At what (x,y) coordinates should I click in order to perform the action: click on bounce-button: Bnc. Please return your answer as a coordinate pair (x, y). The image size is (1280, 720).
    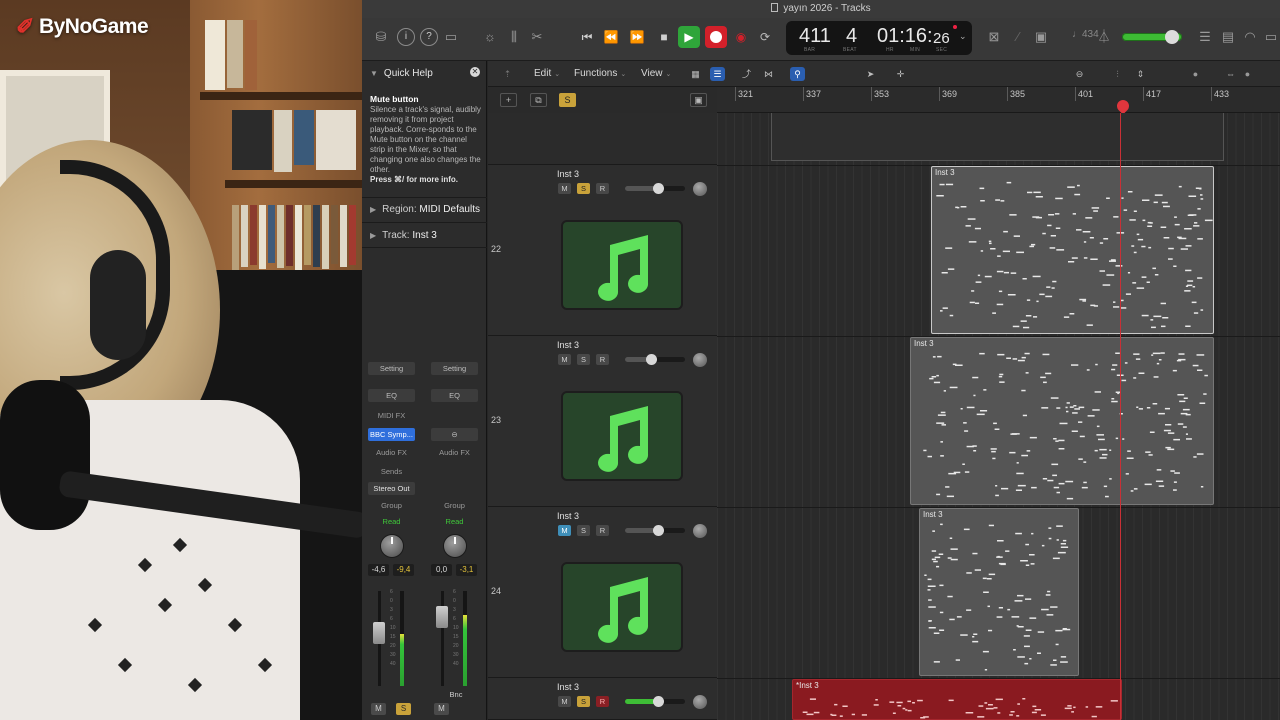
    Looking at the image, I should click on (456, 694).